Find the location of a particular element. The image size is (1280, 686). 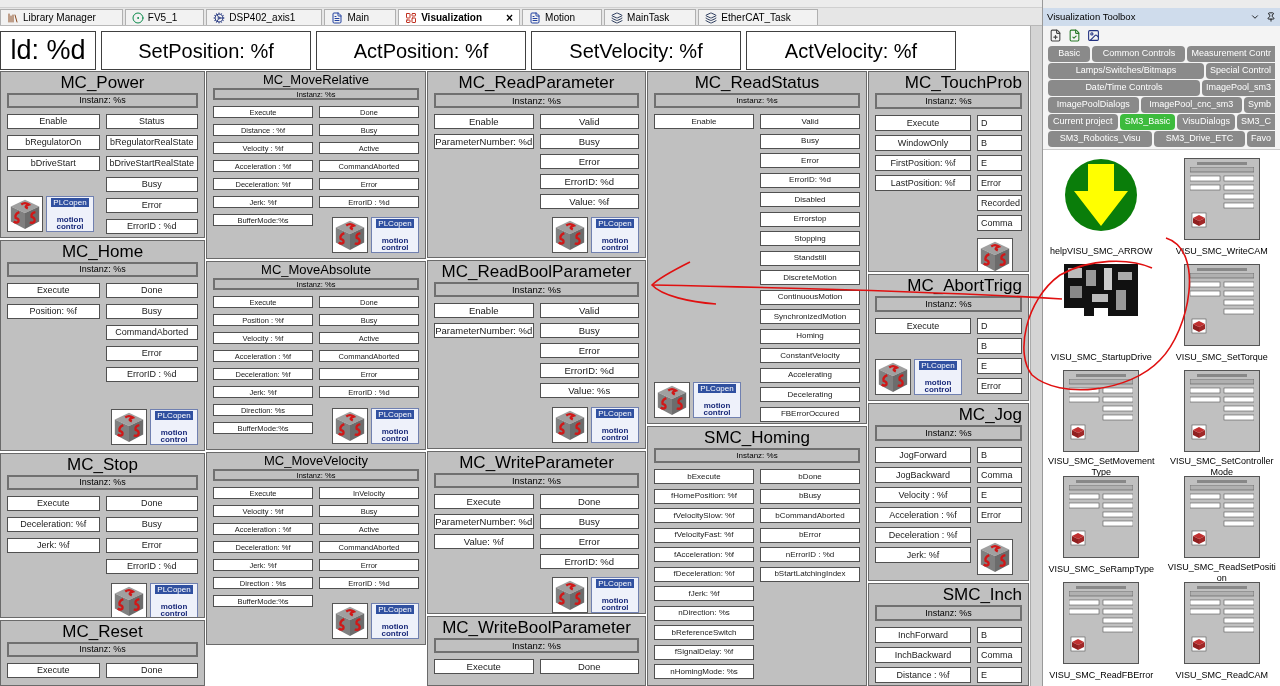

io-field: bDone is located at coordinates (810, 477).